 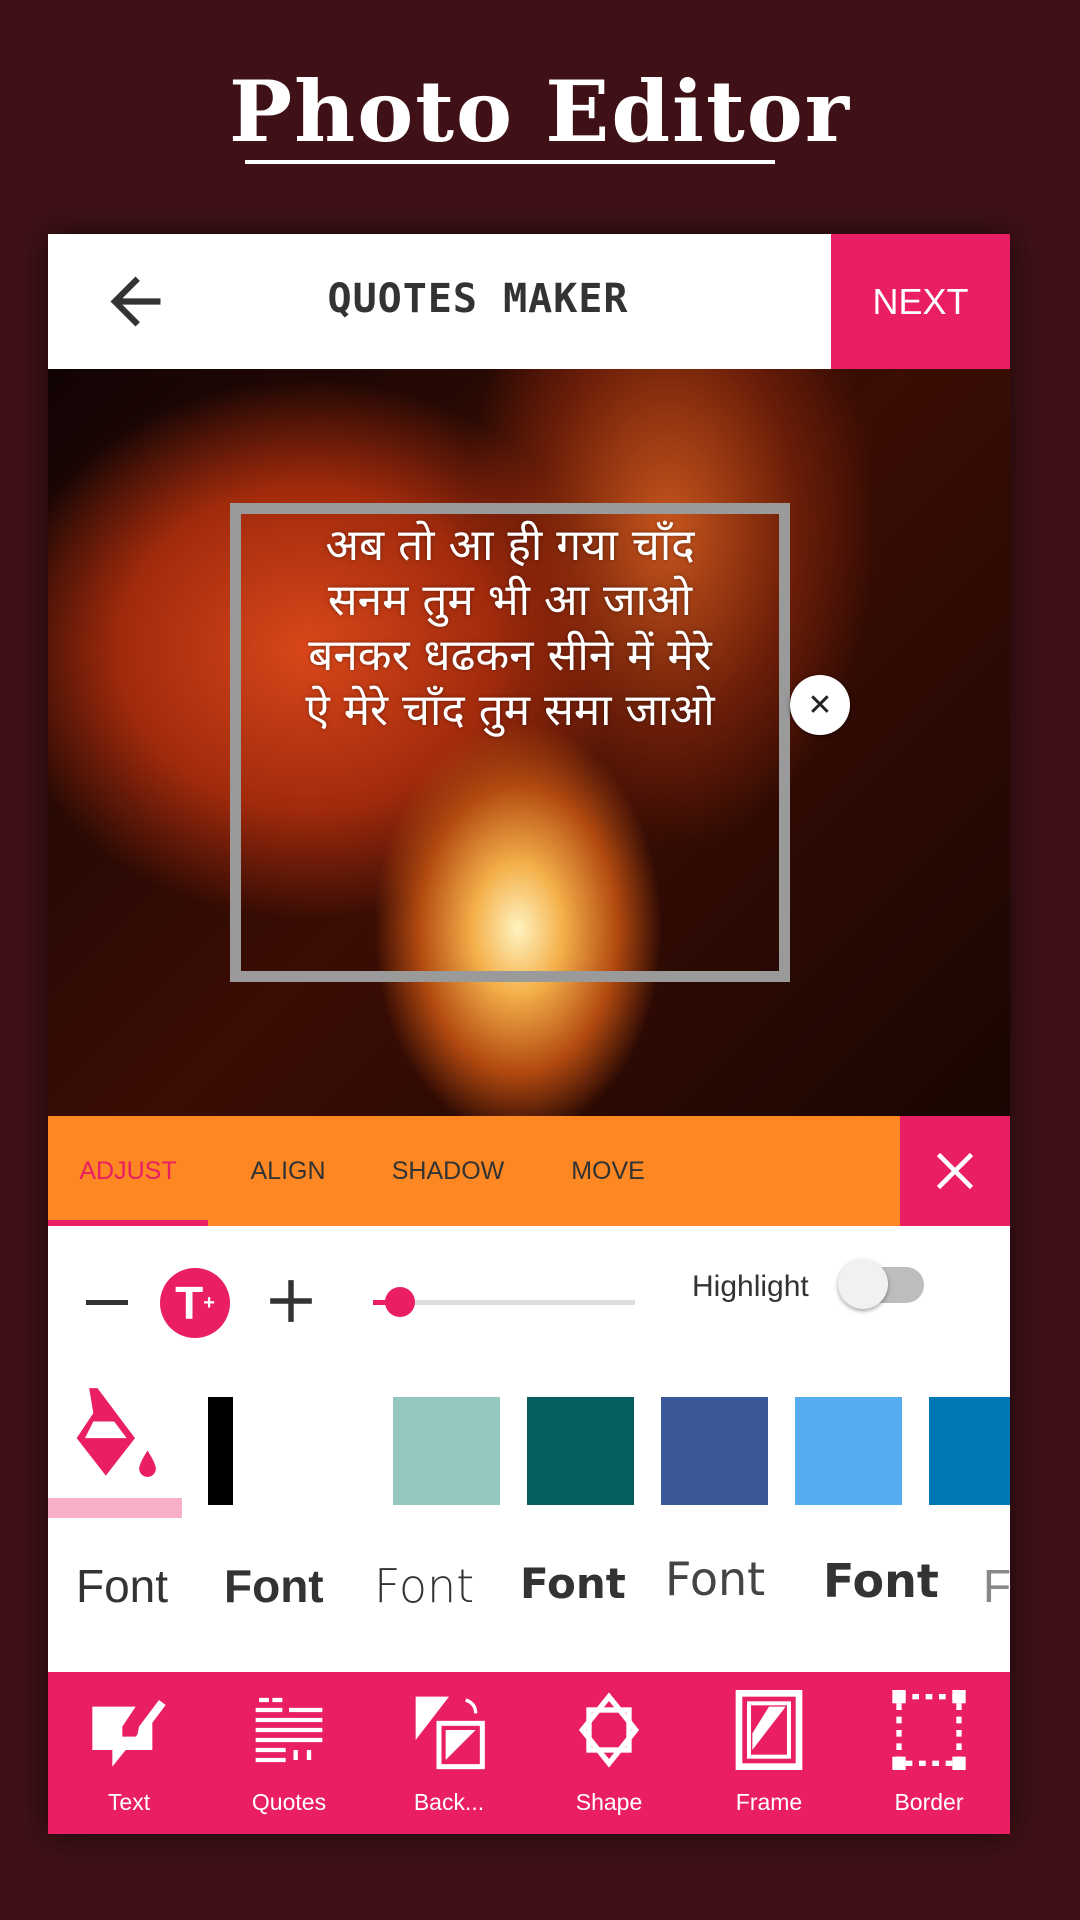 What do you see at coordinates (769, 1802) in the screenshot?
I see `nav-label: Frame` at bounding box center [769, 1802].